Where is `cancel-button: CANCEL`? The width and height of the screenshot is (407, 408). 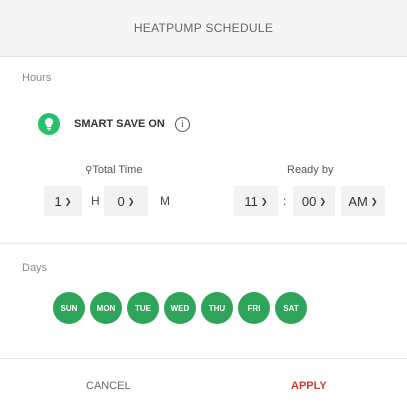
cancel-button: CANCEL is located at coordinates (108, 386).